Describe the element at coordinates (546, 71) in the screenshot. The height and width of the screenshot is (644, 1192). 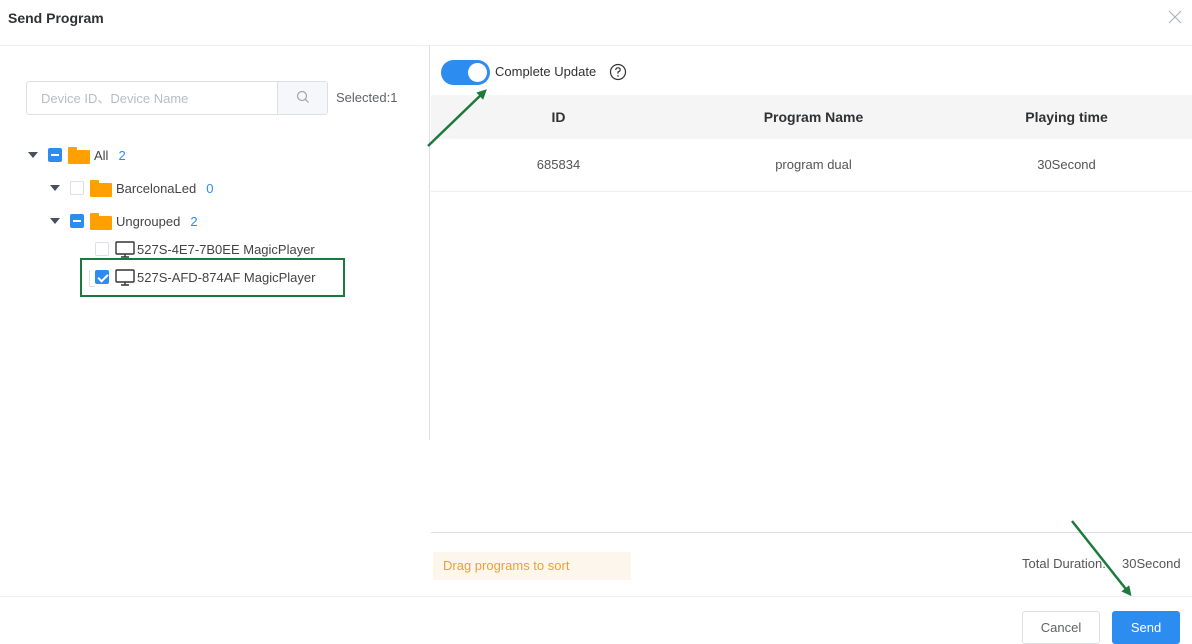
I see `complete-update-label: Complete Update` at that location.